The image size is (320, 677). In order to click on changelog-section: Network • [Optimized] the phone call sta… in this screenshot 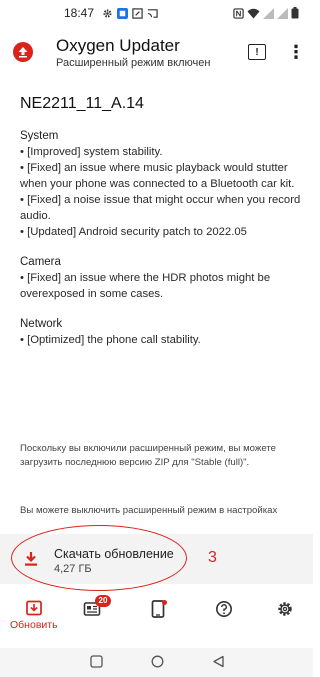, I will do `click(162, 332)`.